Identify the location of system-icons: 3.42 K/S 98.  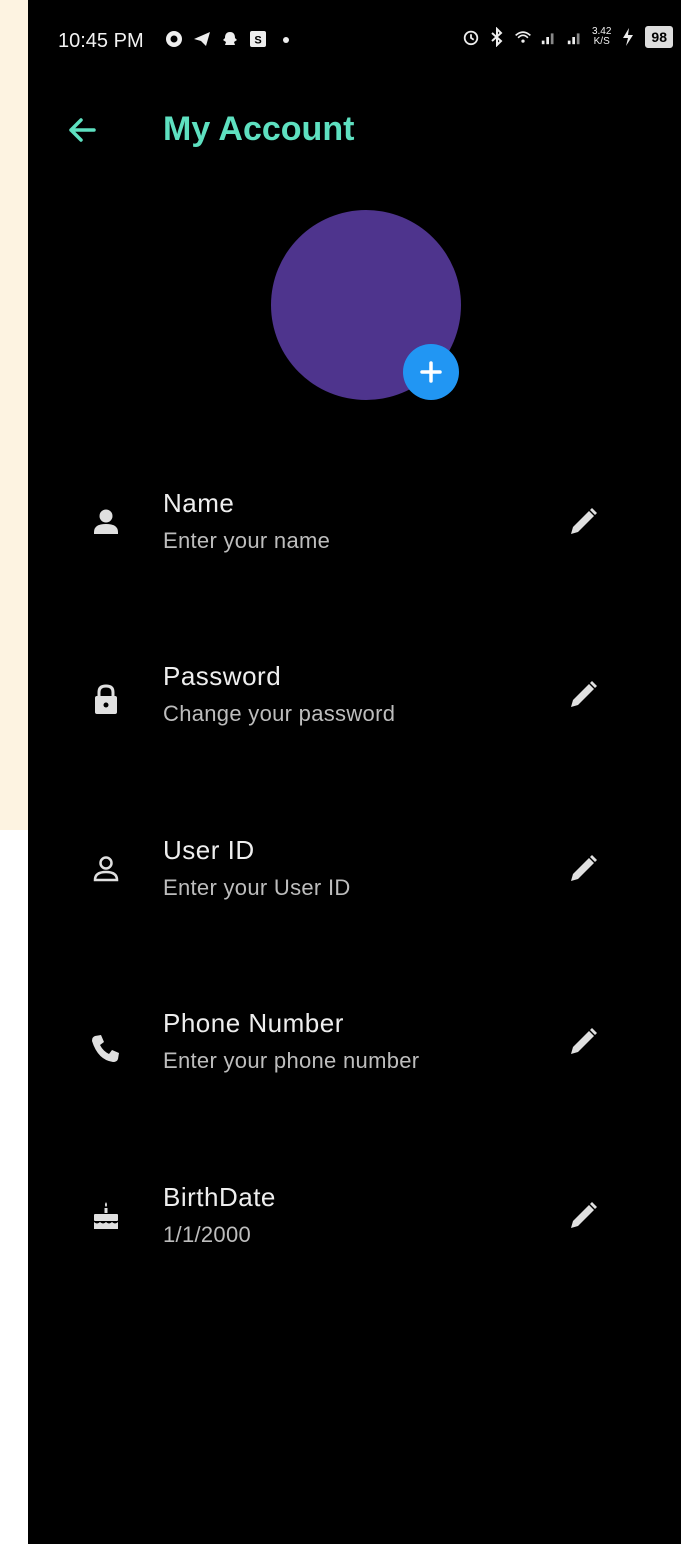
(567, 37).